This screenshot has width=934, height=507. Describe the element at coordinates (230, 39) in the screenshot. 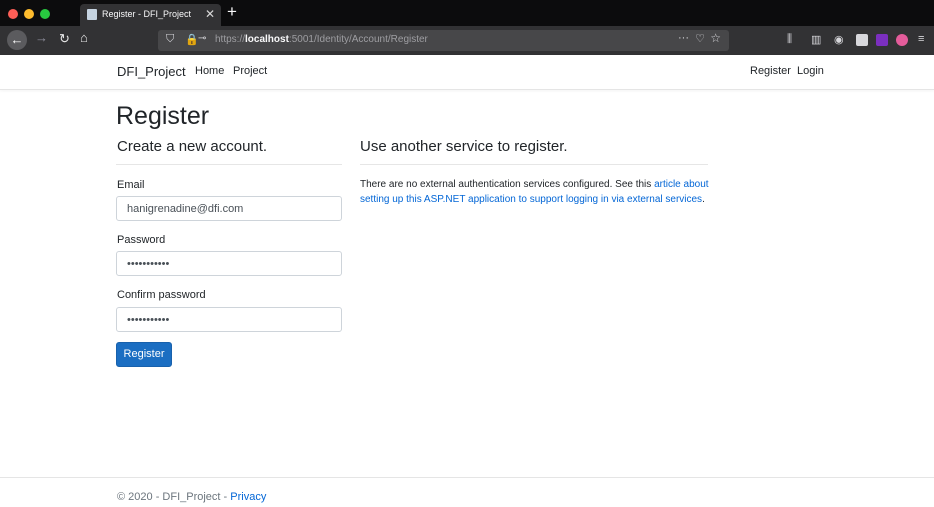

I see `url-prefix: https://` at that location.